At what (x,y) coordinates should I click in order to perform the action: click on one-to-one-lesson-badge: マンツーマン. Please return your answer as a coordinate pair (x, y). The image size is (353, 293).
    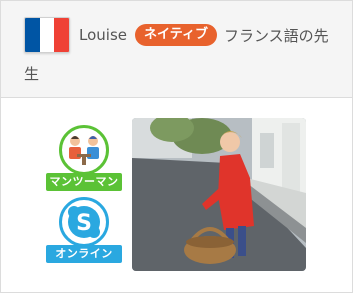
    Looking at the image, I should click on (84, 160).